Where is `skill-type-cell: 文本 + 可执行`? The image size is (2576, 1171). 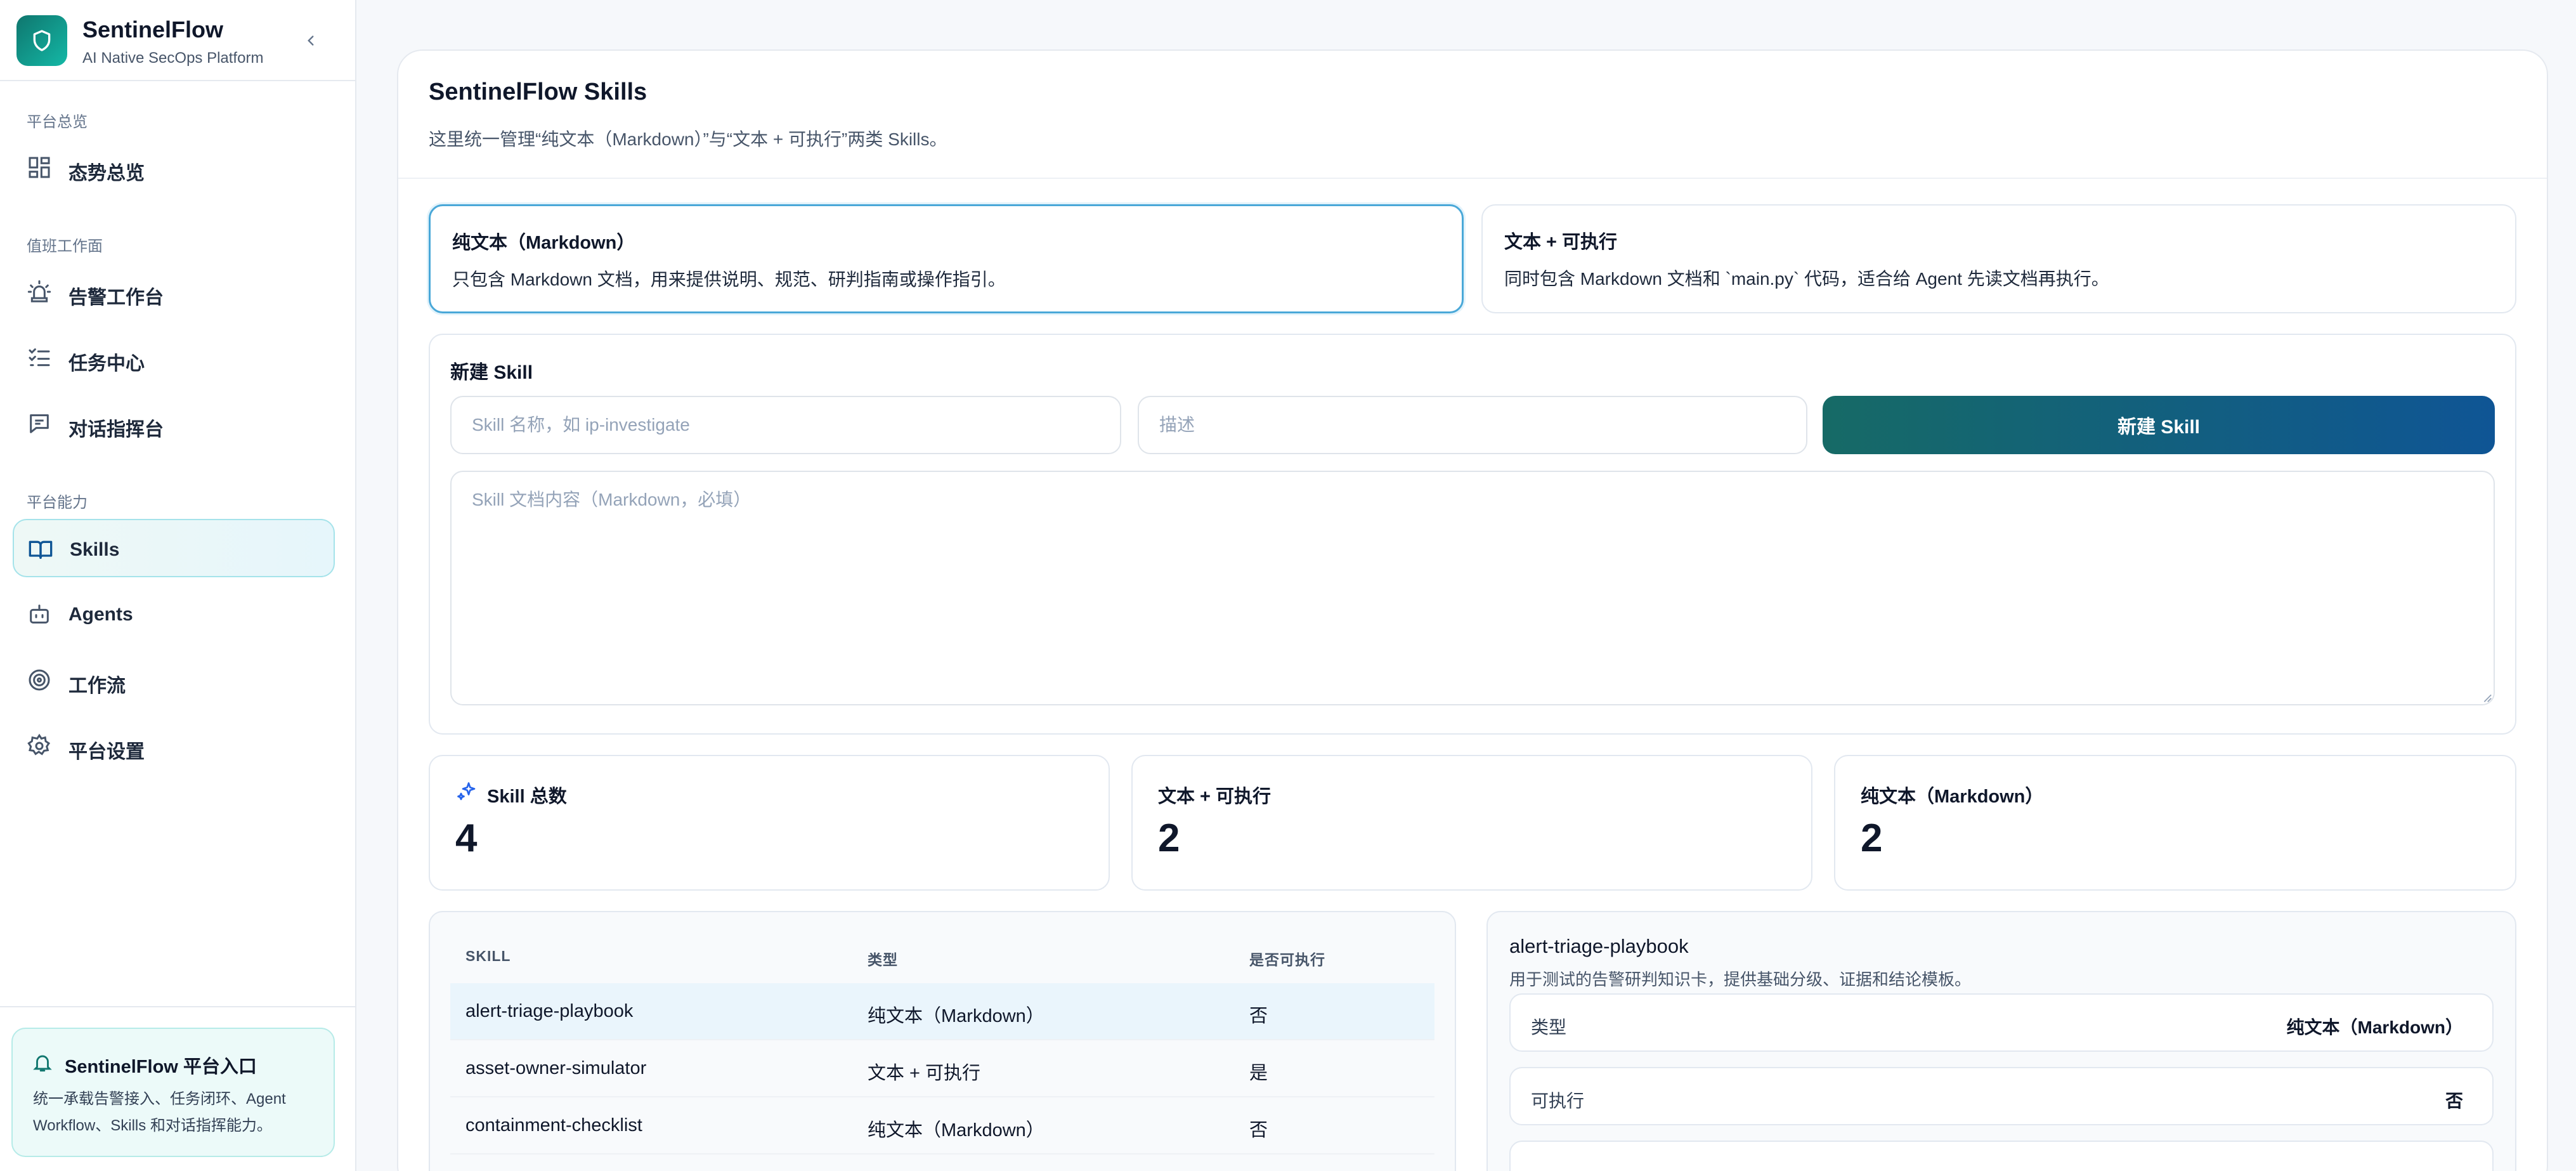
skill-type-cell: 文本 + 可执行 is located at coordinates (925, 1073).